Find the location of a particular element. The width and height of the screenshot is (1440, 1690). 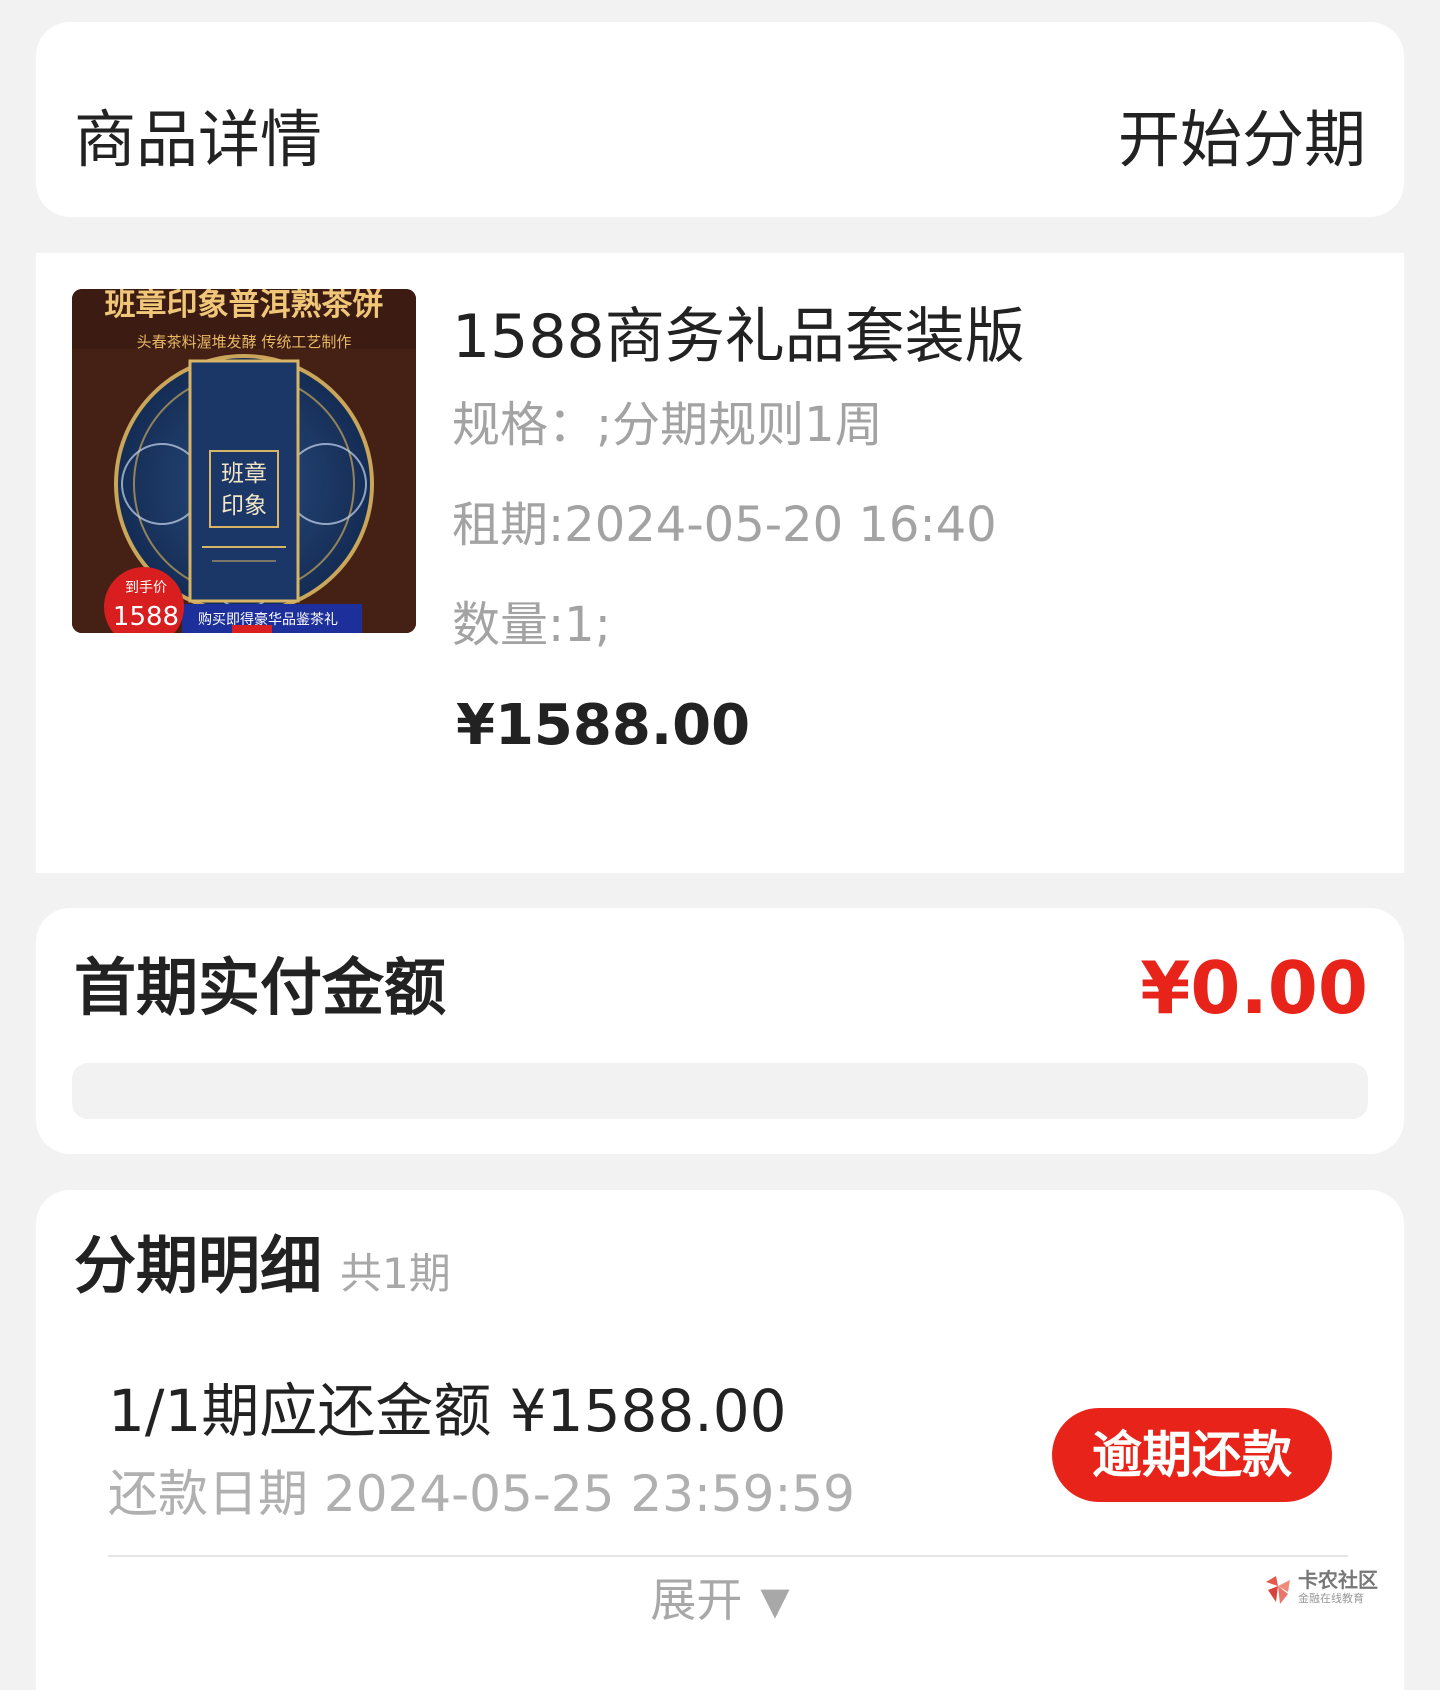

first-payment-info-bar is located at coordinates (720, 1091).